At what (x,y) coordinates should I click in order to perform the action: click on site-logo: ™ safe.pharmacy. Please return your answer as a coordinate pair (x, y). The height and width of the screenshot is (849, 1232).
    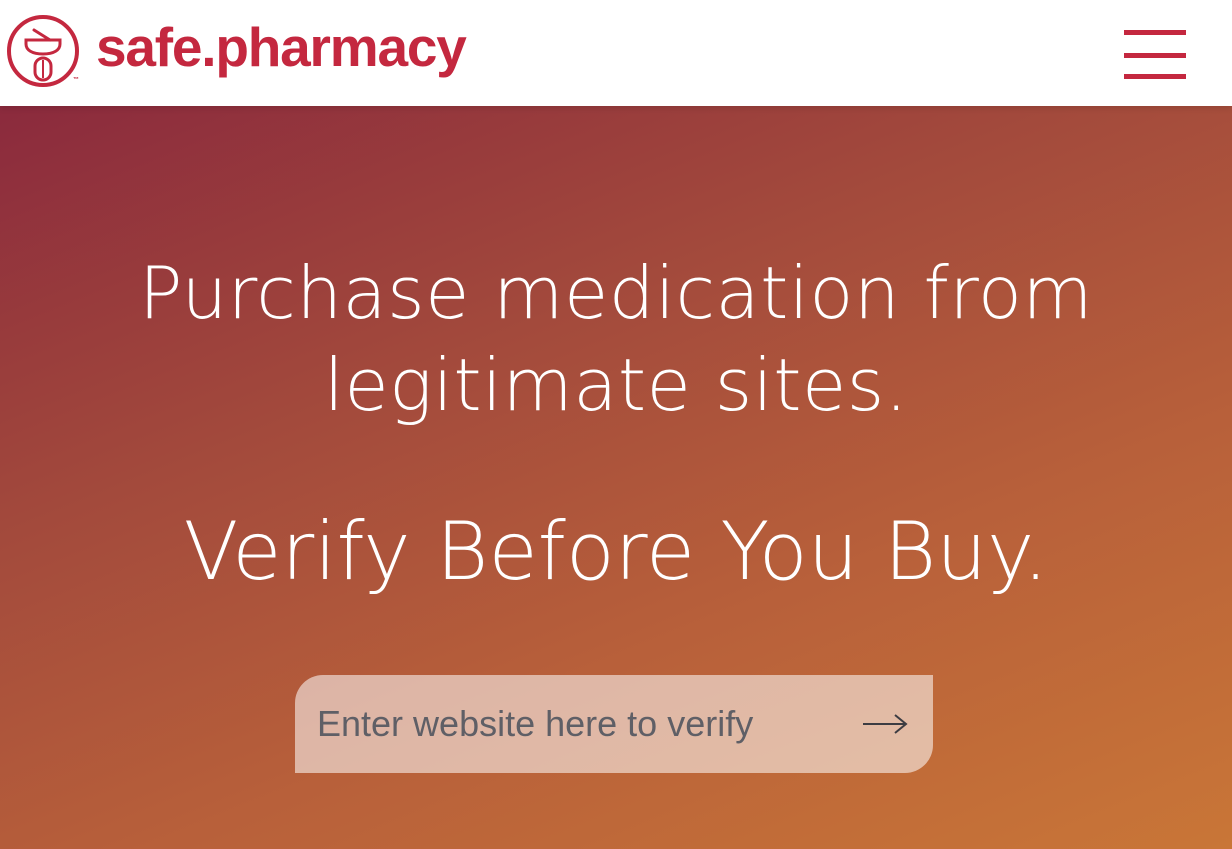
    Looking at the image, I should click on (236, 52).